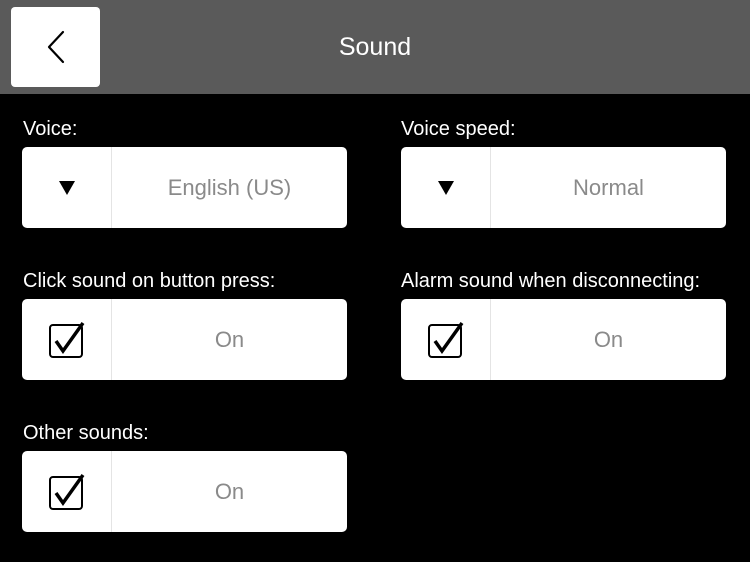  What do you see at coordinates (229, 491) in the screenshot?
I see `other-sounds-value: On` at bounding box center [229, 491].